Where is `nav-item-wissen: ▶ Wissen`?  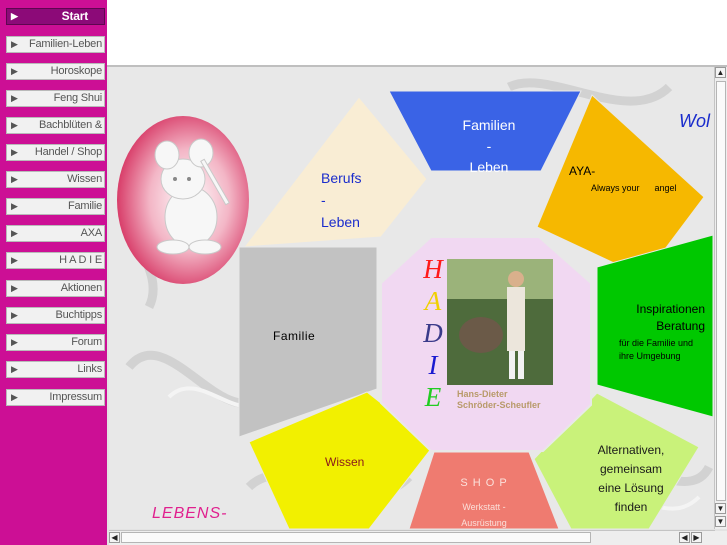
nav-item-wissen: ▶ Wissen is located at coordinates (55, 179).